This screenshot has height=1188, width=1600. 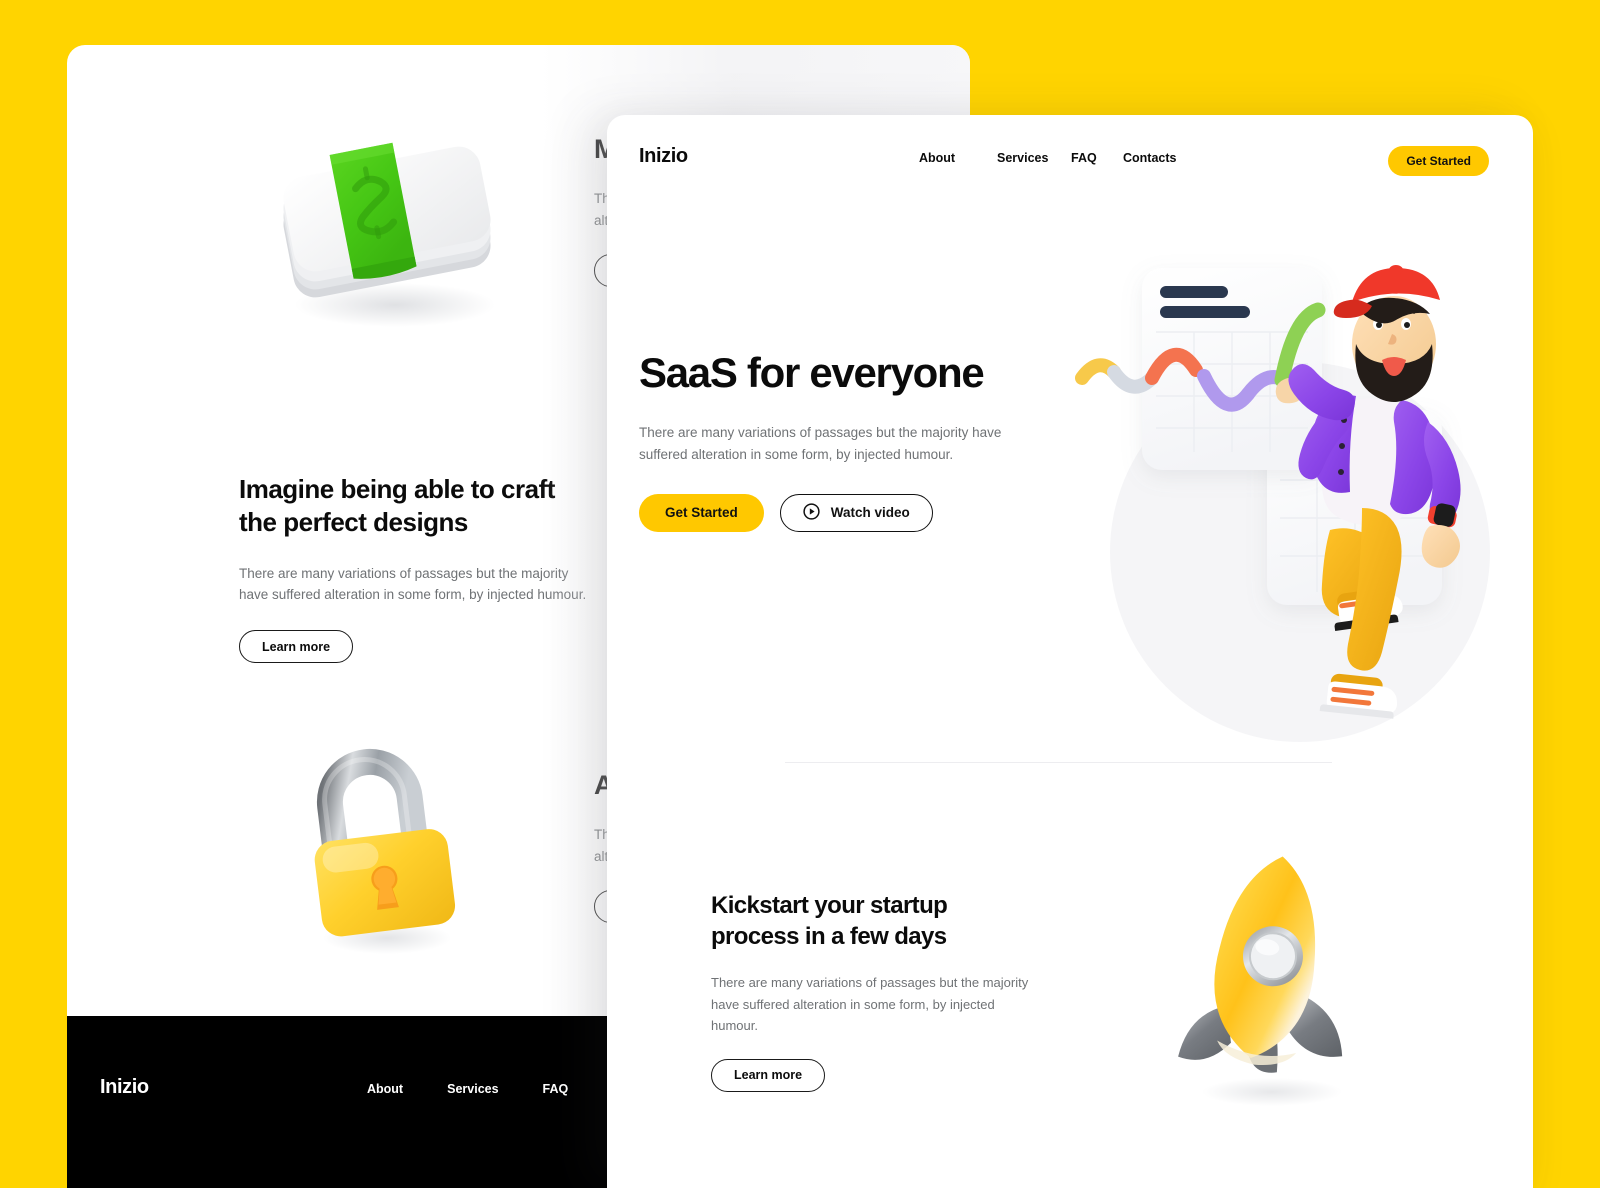 I want to click on man-with-chart-3d-illustration, so click(x=1282, y=512).